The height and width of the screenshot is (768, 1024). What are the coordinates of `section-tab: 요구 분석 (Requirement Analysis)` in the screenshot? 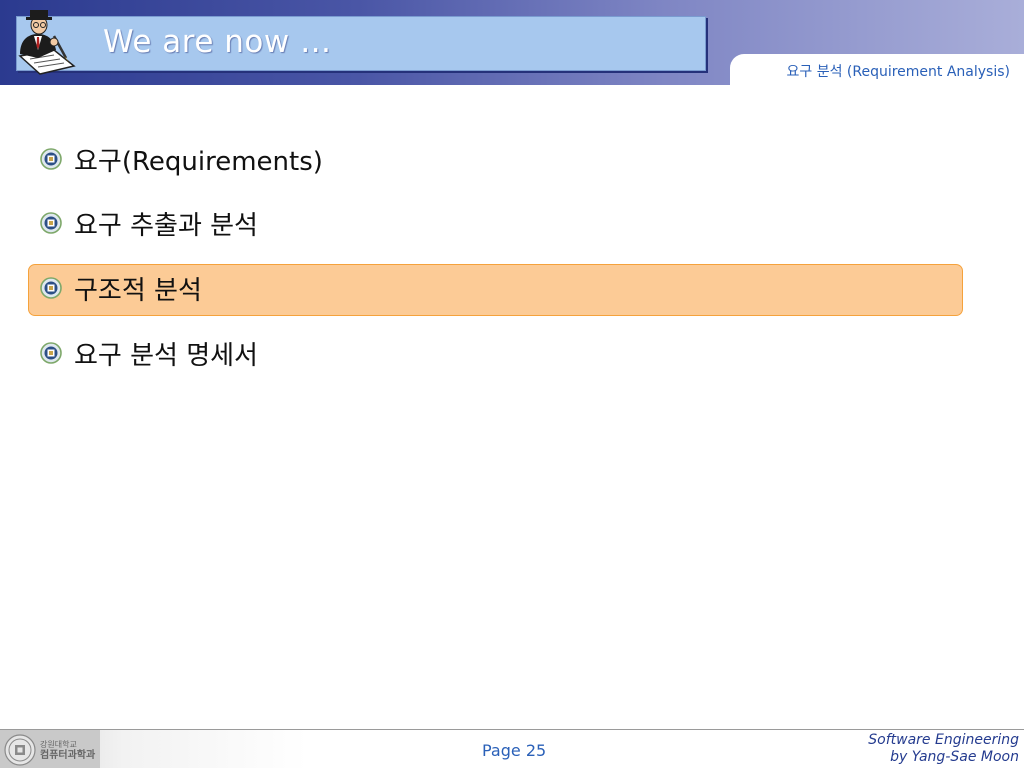 It's located at (877, 69).